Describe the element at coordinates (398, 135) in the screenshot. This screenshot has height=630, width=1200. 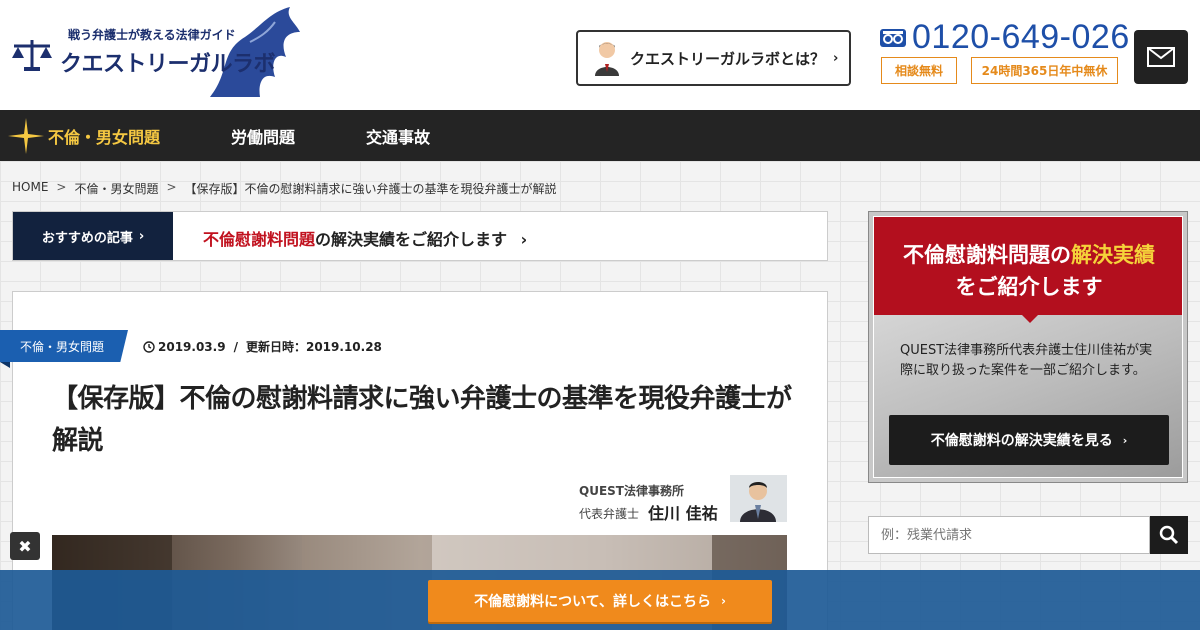
I see `nav-item-traffic: 交通事故` at that location.